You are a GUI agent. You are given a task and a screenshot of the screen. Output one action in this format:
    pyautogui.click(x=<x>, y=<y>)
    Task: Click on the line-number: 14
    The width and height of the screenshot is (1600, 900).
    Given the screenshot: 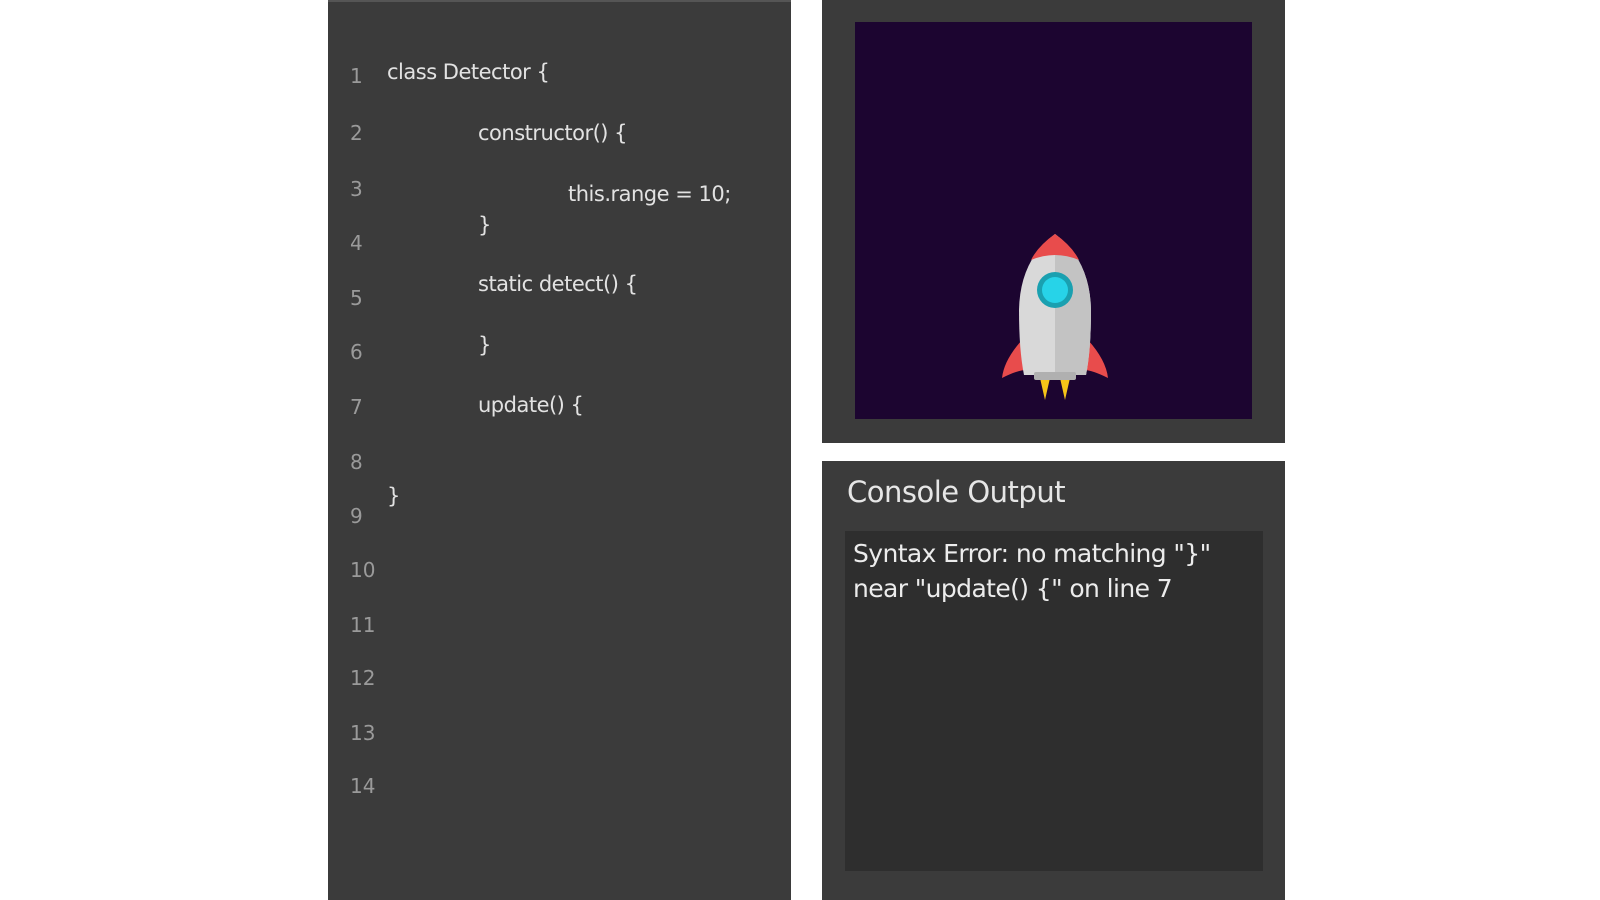 What is the action you would take?
    pyautogui.click(x=363, y=786)
    